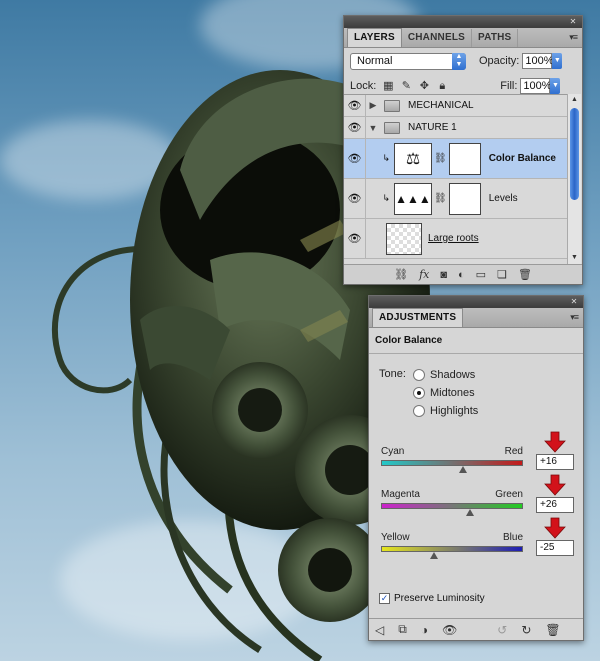  Describe the element at coordinates (437, 38) in the screenshot. I see `tab-channels: CHANNELS` at that location.